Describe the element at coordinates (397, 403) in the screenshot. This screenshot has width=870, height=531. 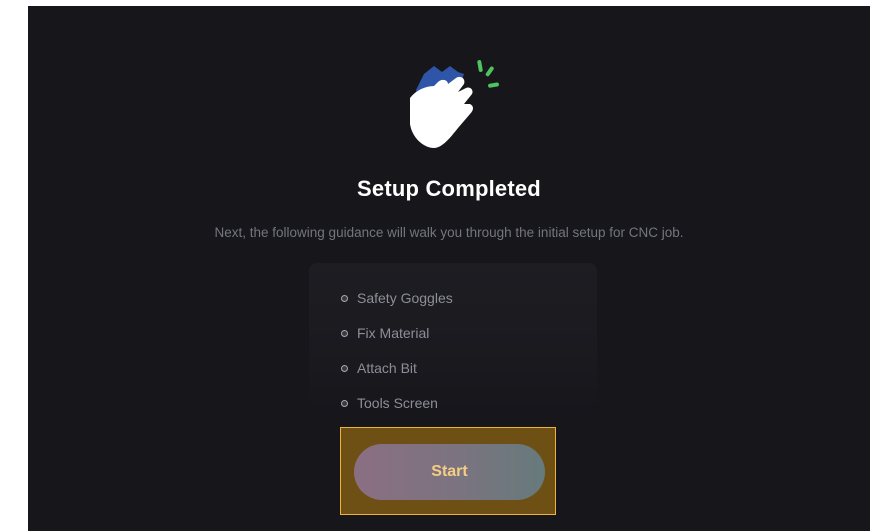
I see `checklist-item-label: Tools Screen` at that location.